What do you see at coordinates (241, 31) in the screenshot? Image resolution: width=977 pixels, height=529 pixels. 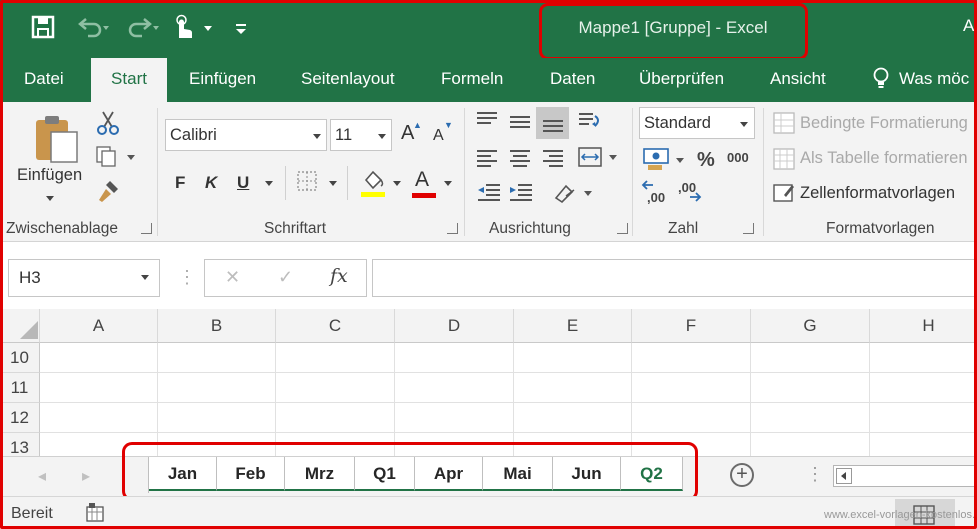 I see `customize-icon` at bounding box center [241, 31].